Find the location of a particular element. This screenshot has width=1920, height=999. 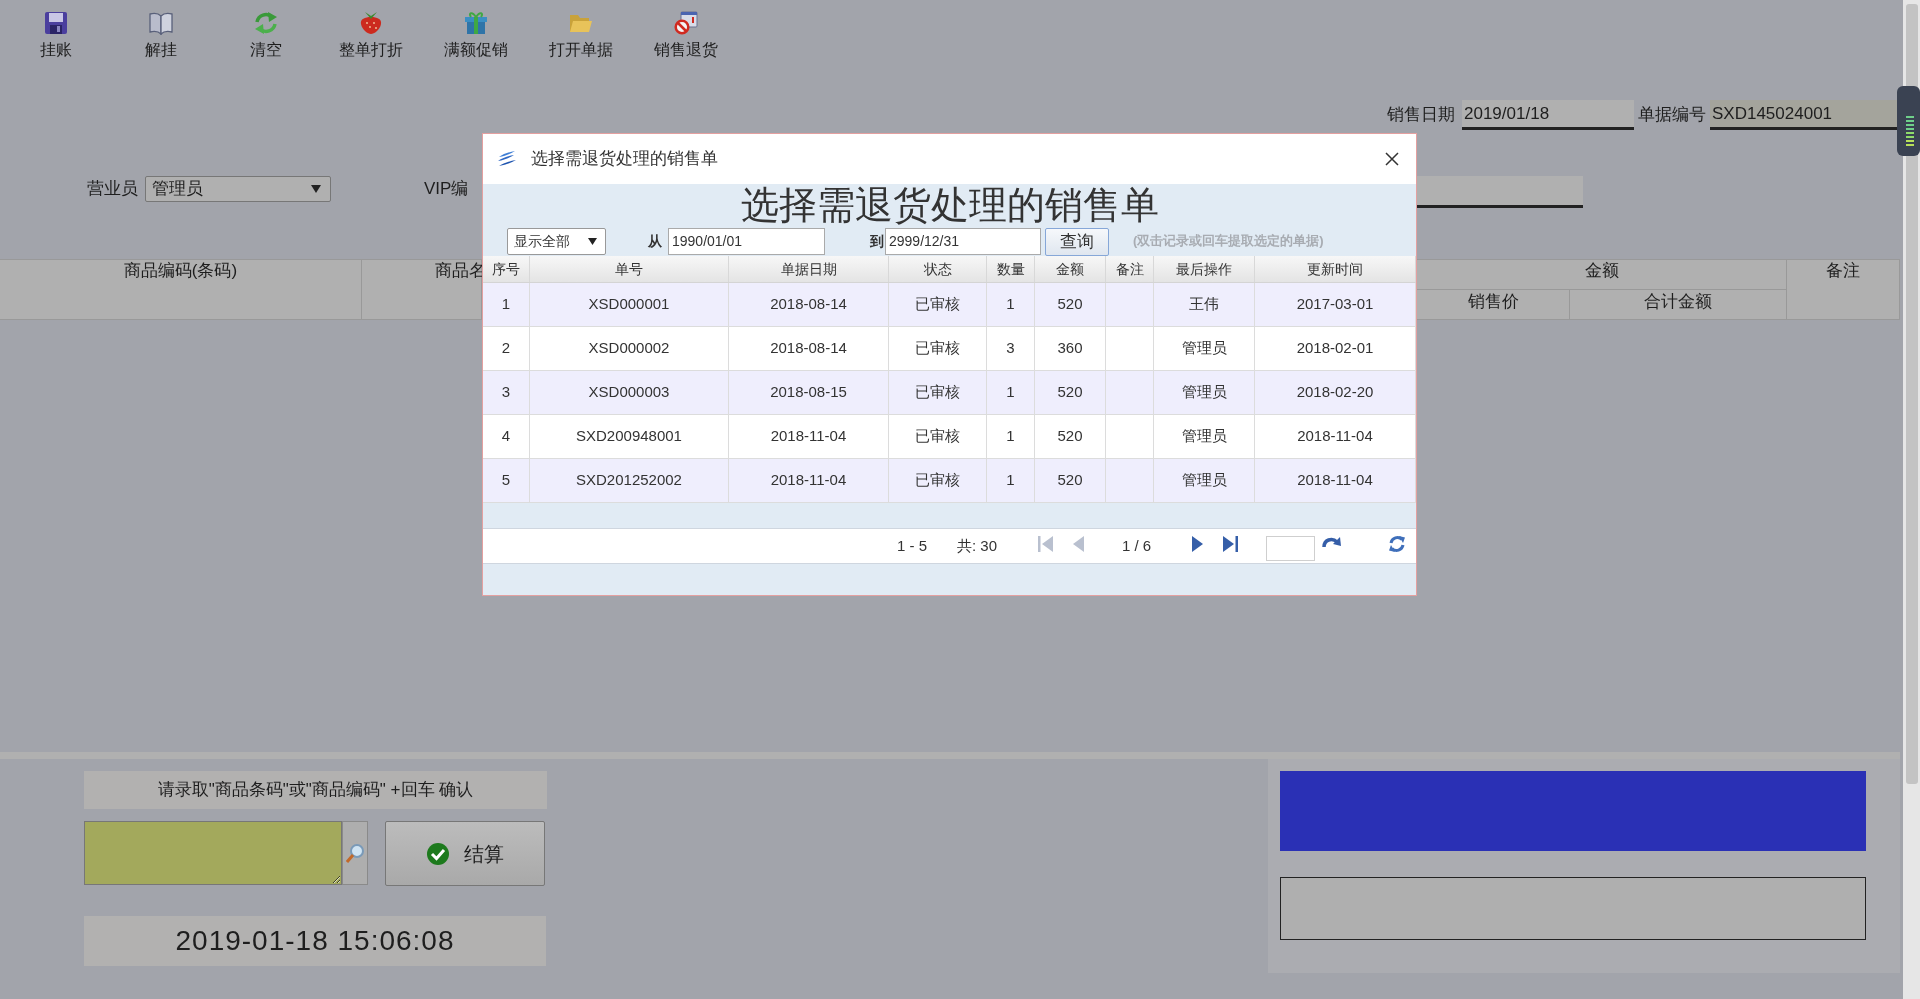

last-page-icon is located at coordinates (1230, 544).